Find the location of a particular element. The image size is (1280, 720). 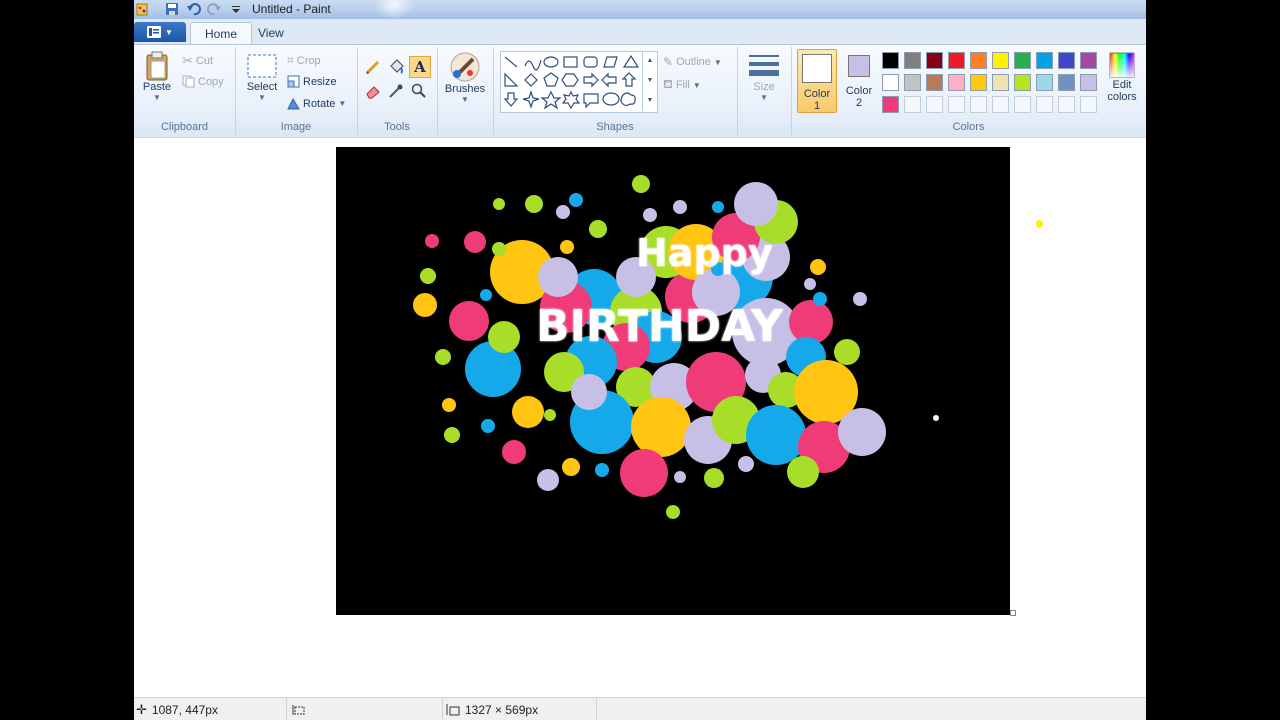

cut-button: ✂ Cut is located at coordinates (197, 61).